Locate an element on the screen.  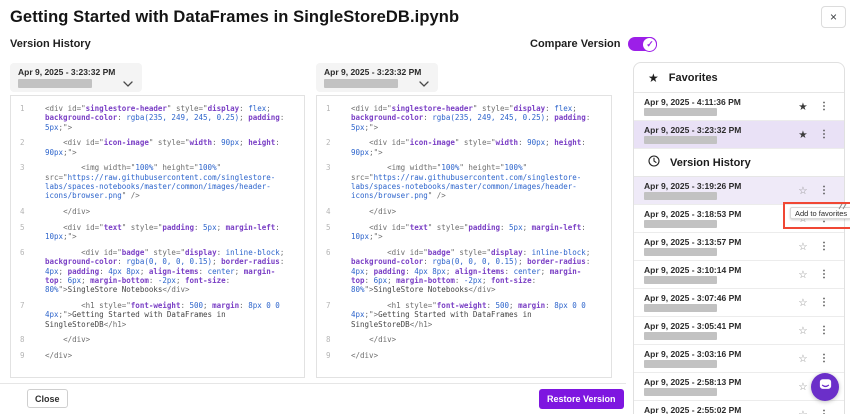
version-row-timestamp: Apr 9, 2025 - 2:58:13 PM is located at coordinates (693, 382).